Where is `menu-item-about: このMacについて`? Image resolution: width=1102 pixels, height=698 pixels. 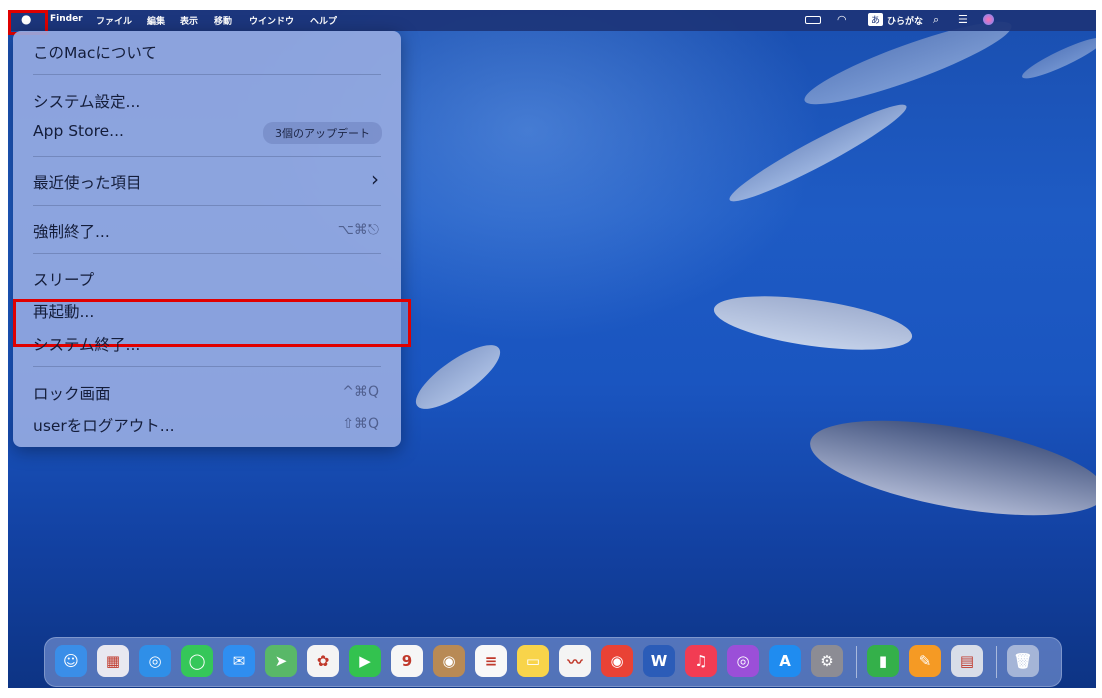 menu-item-about: このMacについて is located at coordinates (95, 52).